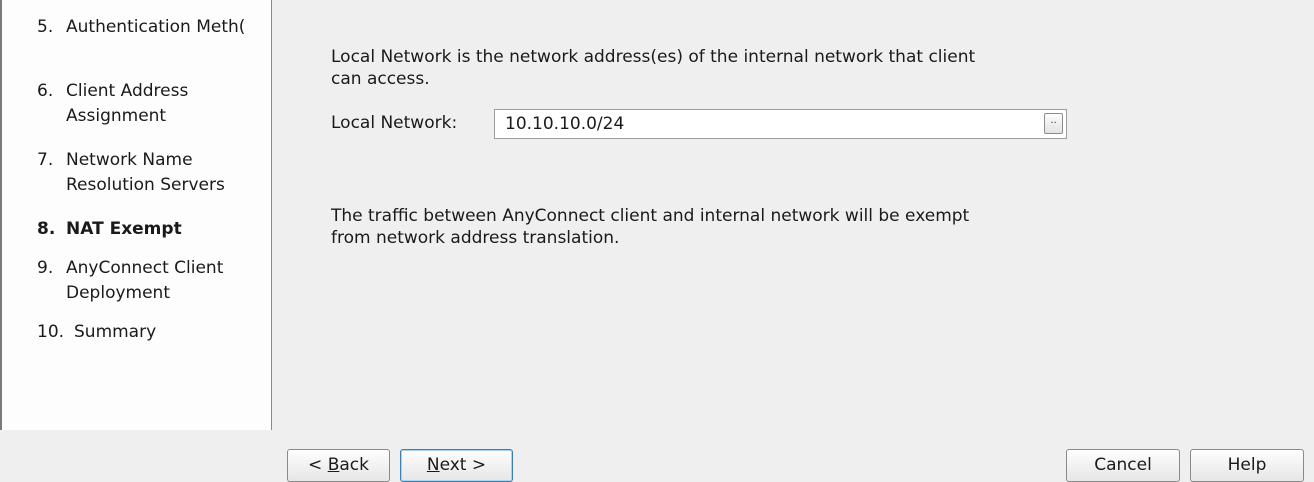 The height and width of the screenshot is (482, 1314). Describe the element at coordinates (45, 160) in the screenshot. I see `step-number: 7.` at that location.